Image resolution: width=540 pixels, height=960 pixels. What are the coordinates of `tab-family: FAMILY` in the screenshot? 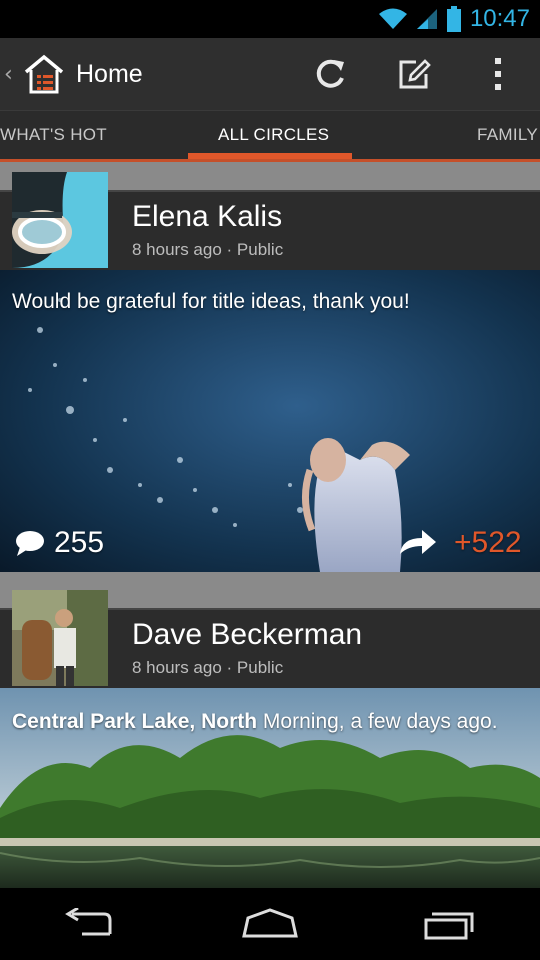 It's located at (507, 135).